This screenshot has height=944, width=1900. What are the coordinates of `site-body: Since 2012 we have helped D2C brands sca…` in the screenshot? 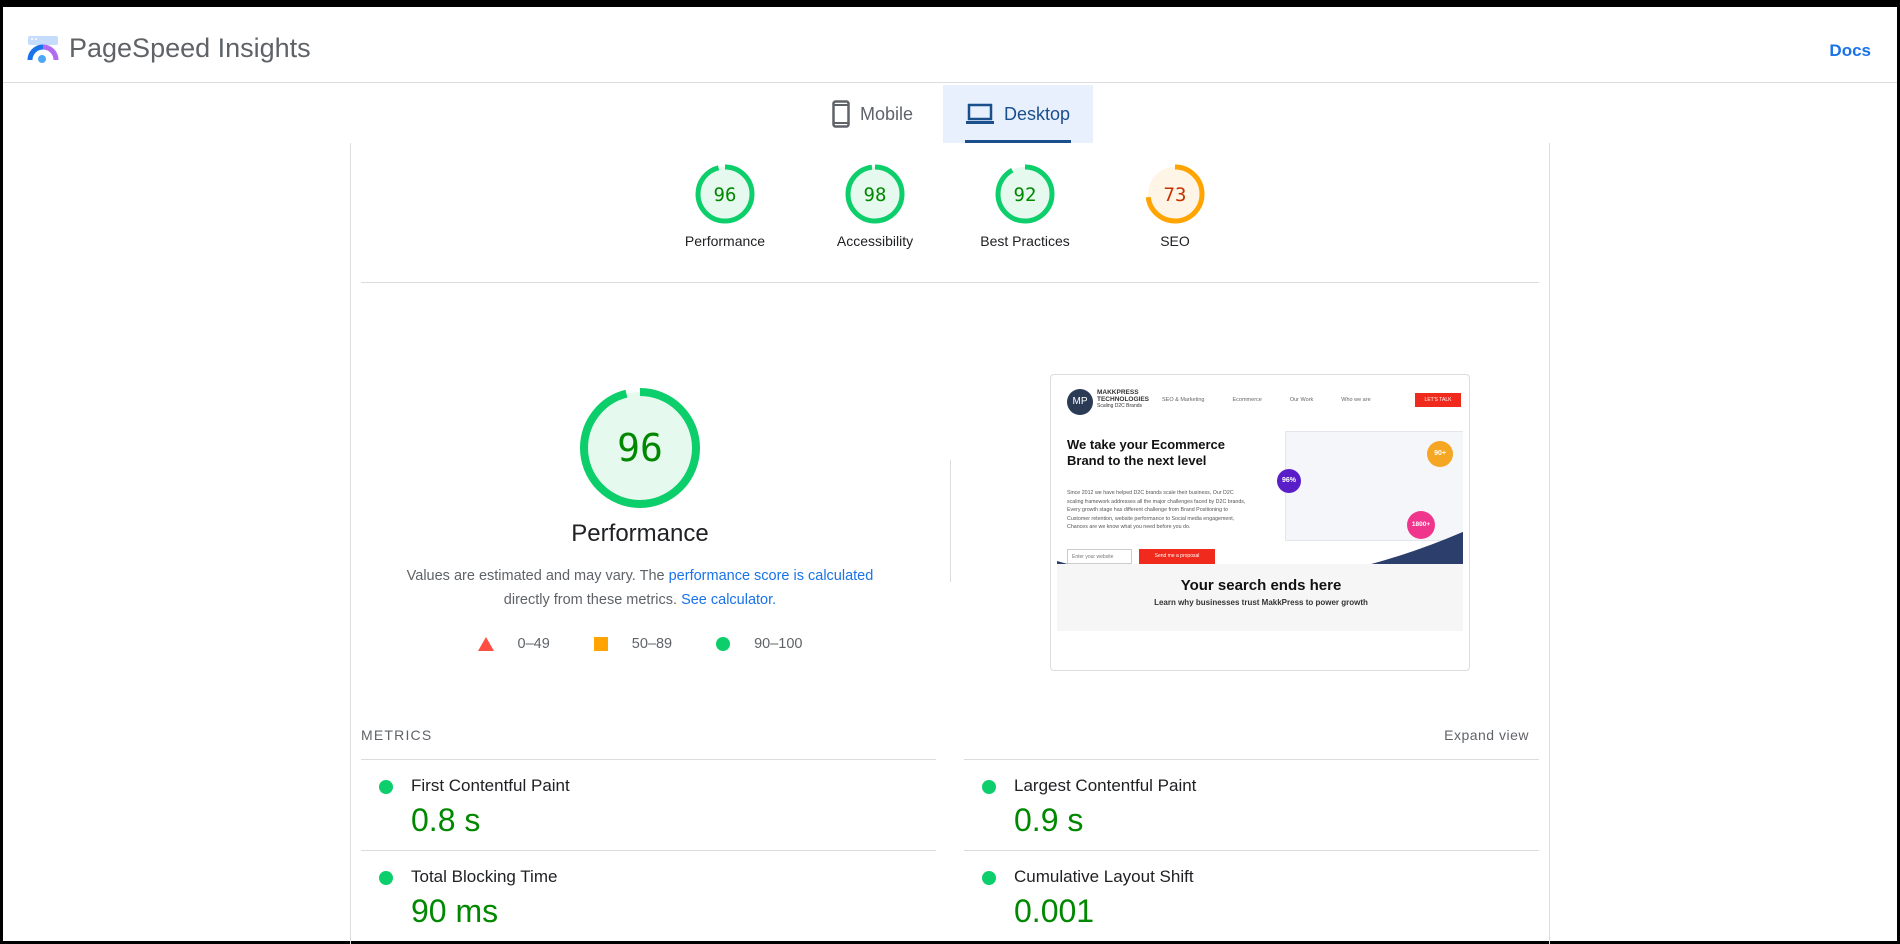 It's located at (1156, 510).